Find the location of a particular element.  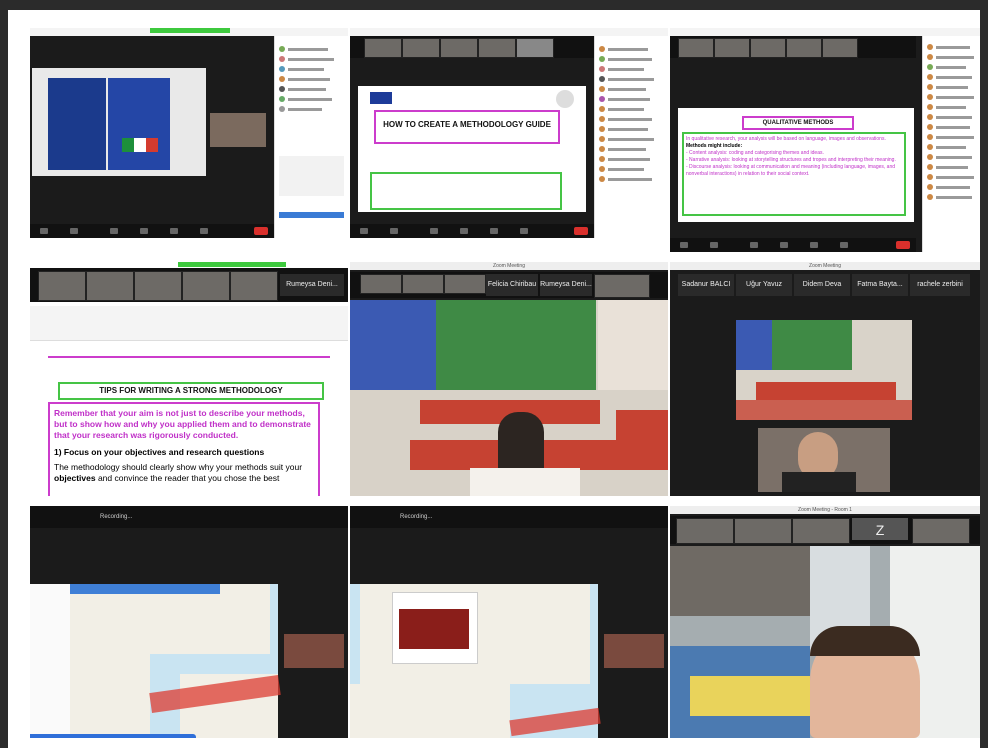

student-center is located at coordinates (521, 442).